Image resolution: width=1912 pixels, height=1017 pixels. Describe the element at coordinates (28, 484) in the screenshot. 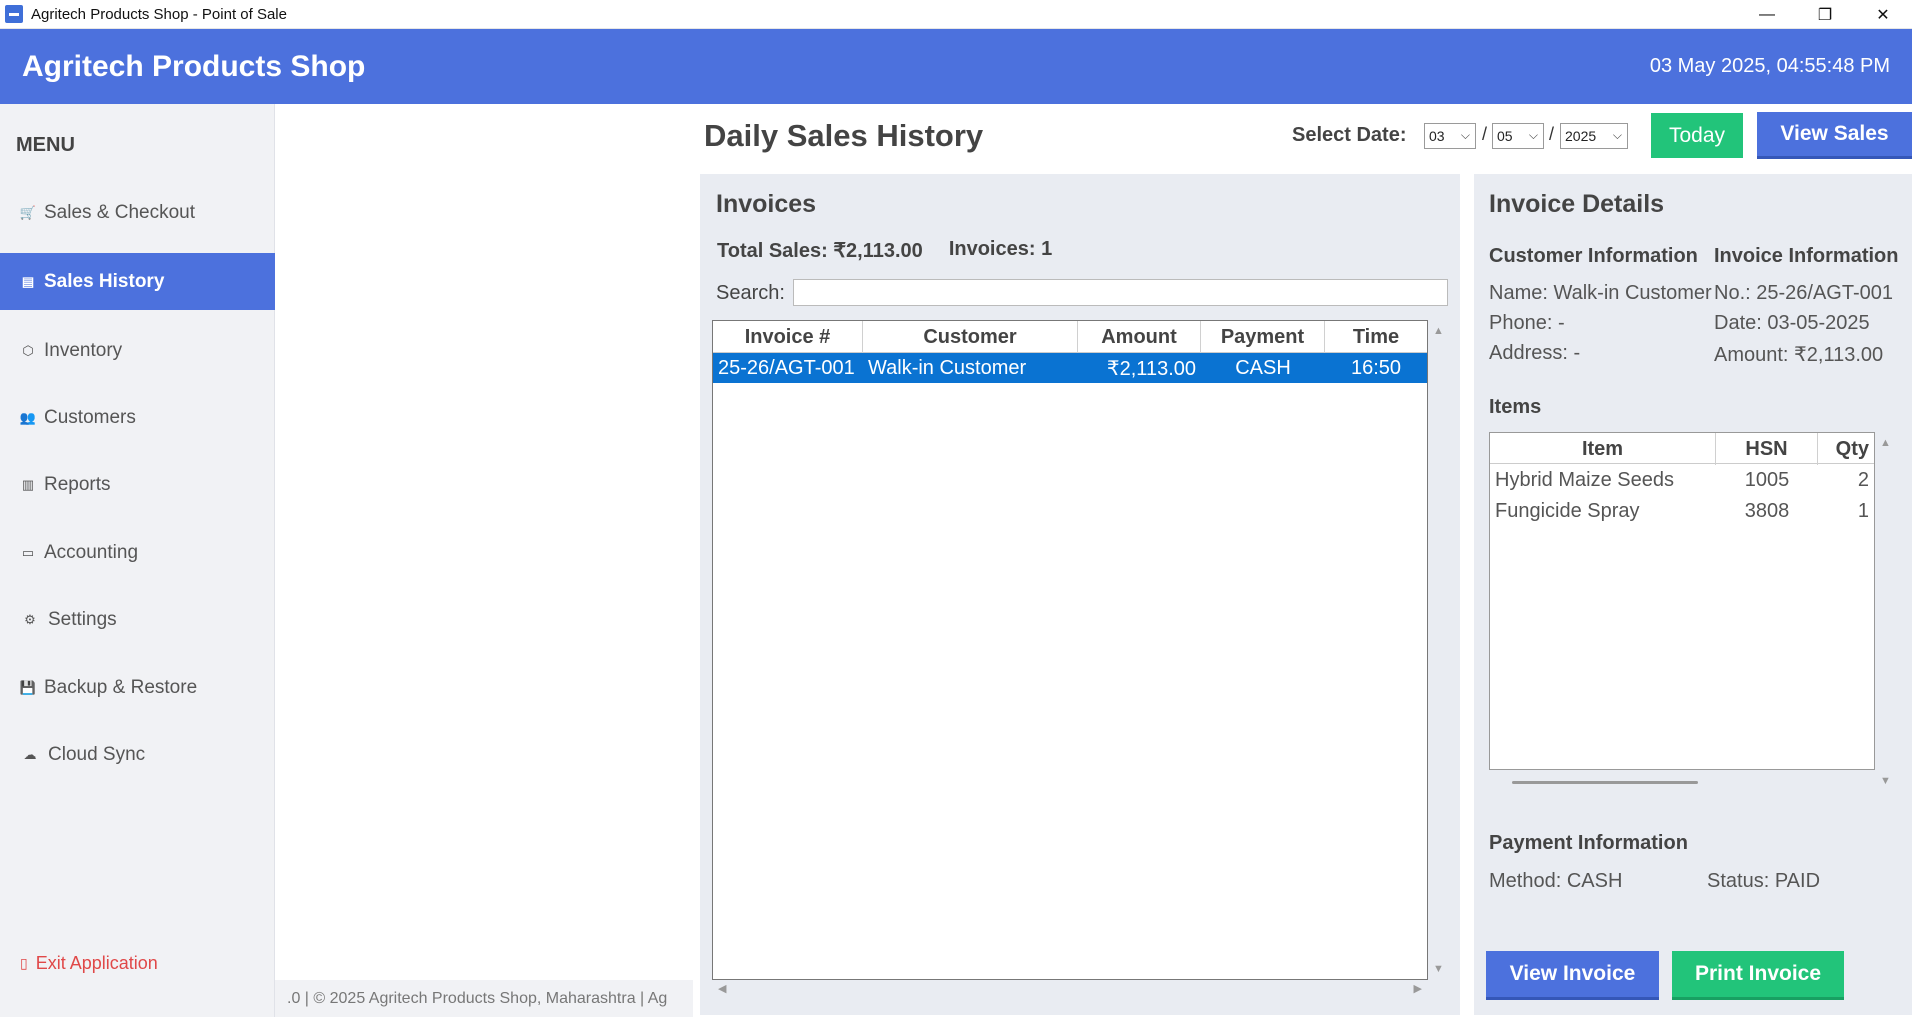

I see `bar-chart-icon: ▥` at that location.